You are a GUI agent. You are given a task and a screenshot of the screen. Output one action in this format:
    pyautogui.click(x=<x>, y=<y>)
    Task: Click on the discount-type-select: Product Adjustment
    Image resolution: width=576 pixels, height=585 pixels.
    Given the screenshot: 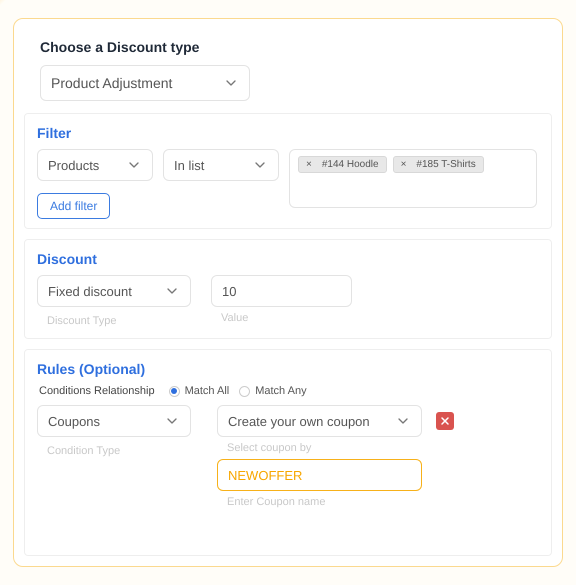 What is the action you would take?
    pyautogui.click(x=145, y=83)
    